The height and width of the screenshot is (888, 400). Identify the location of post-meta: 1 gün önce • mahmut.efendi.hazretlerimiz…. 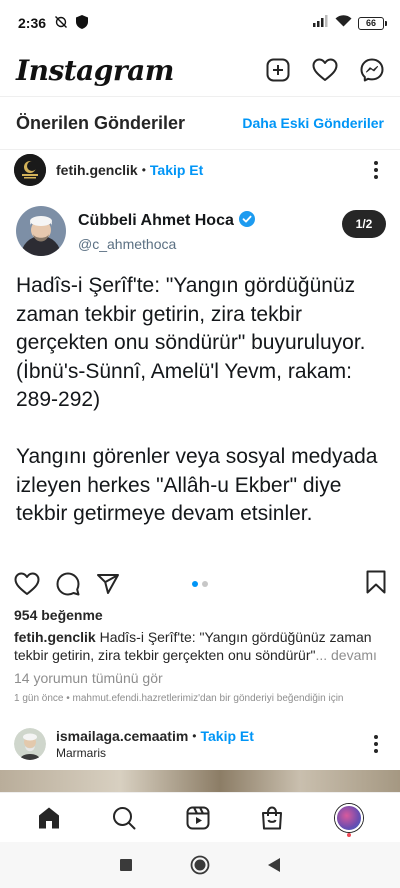
(179, 698).